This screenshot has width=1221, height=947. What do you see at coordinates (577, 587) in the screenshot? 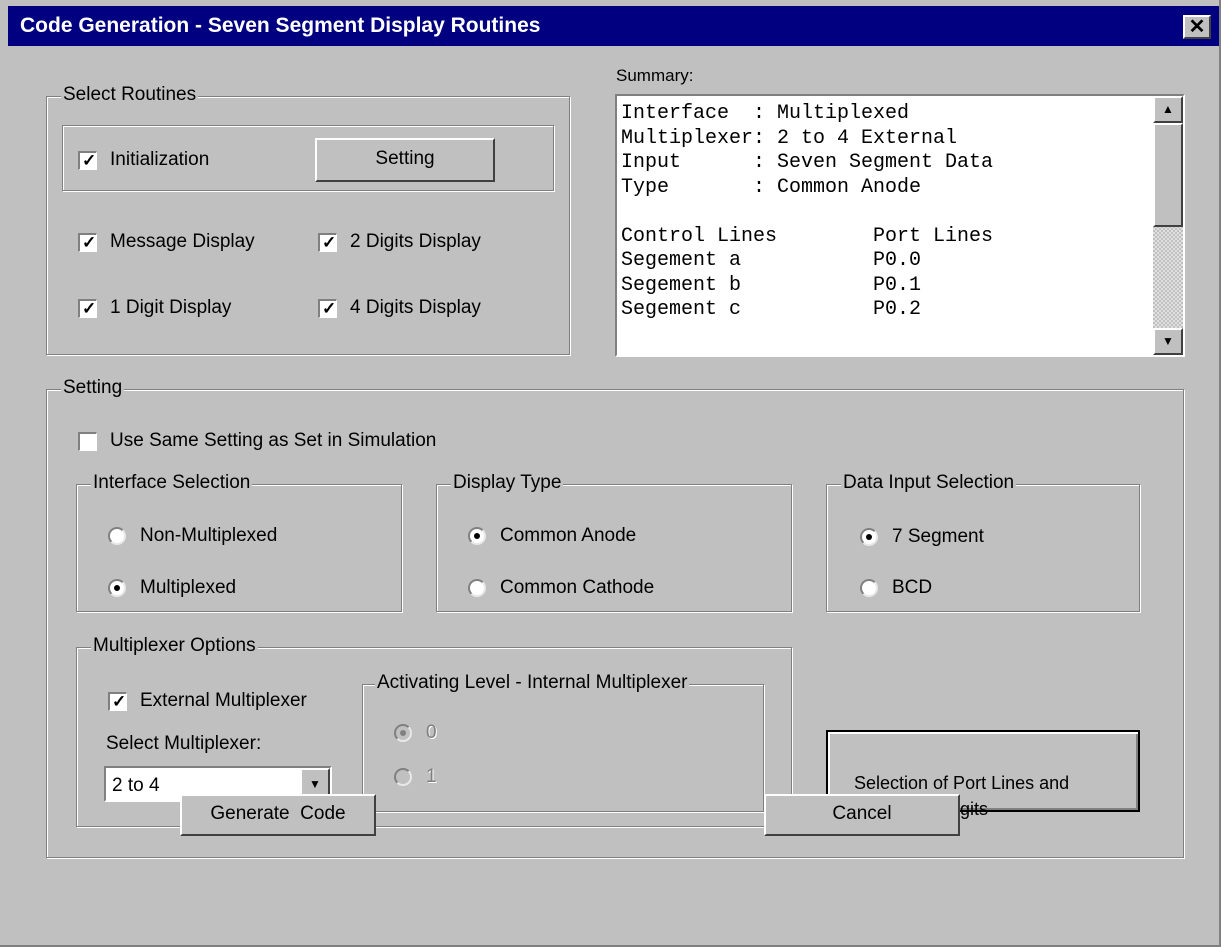
I see `common-cathode-label: Common Cathode` at bounding box center [577, 587].